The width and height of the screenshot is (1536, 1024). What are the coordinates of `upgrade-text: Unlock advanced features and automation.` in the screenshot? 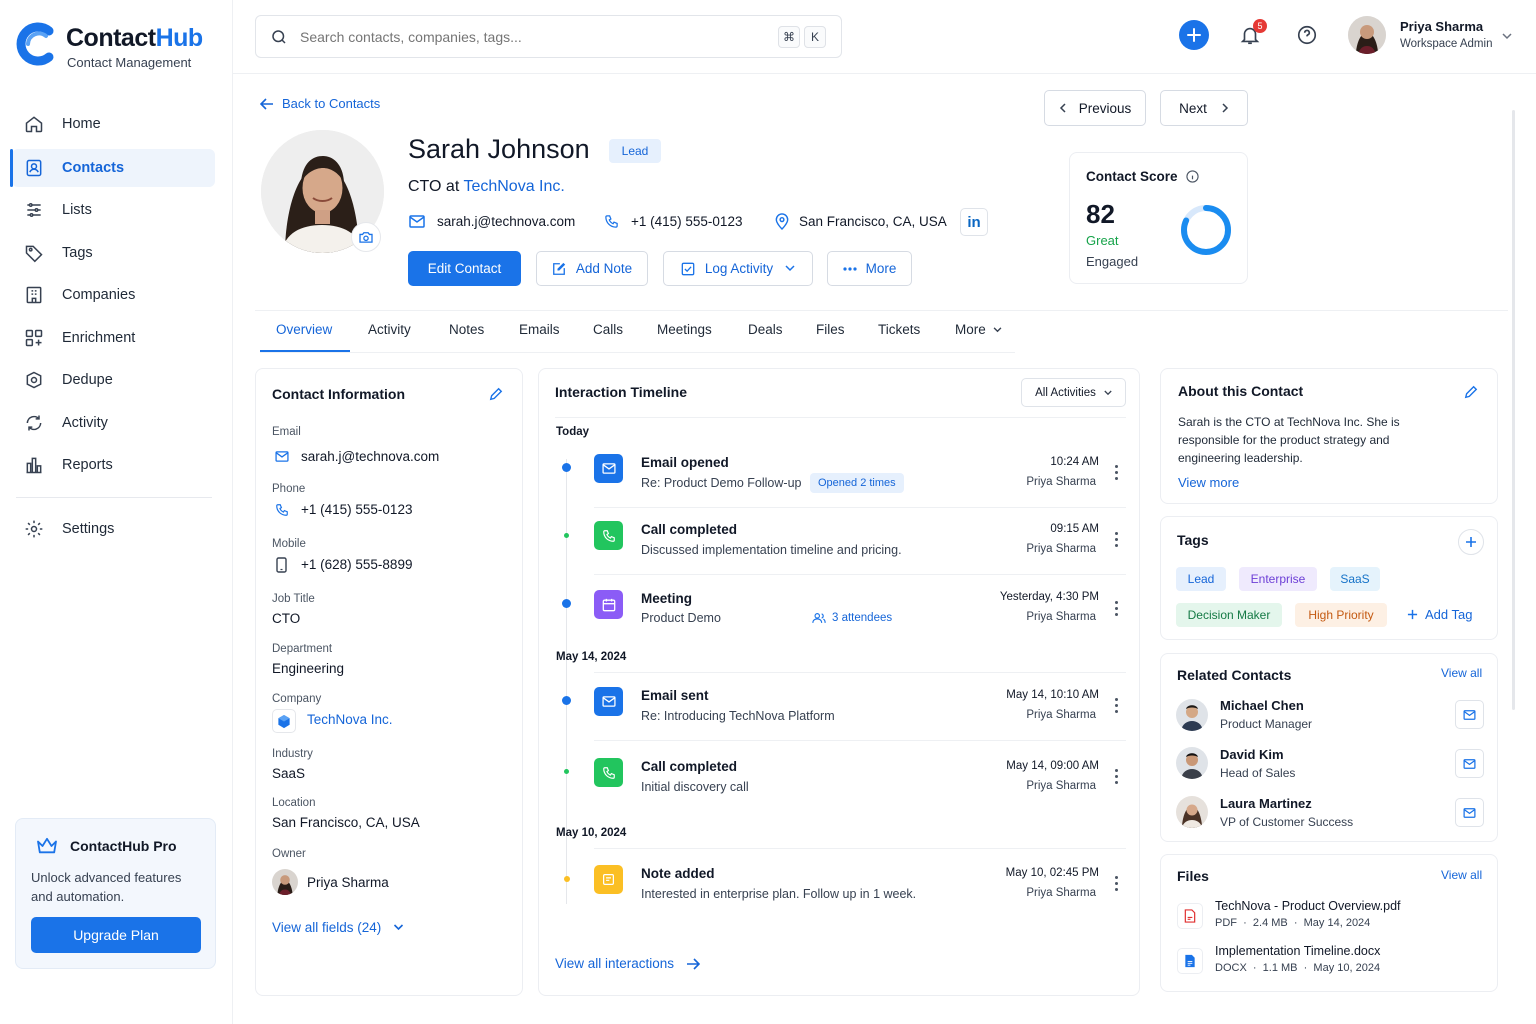 It's located at (106, 887).